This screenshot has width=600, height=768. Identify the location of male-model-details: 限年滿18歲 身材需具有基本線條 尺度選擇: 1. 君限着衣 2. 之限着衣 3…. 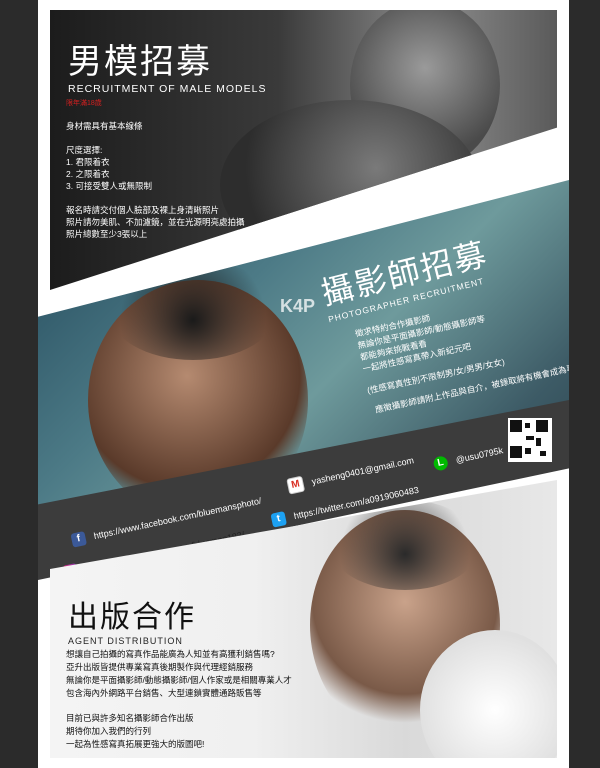
(191, 169).